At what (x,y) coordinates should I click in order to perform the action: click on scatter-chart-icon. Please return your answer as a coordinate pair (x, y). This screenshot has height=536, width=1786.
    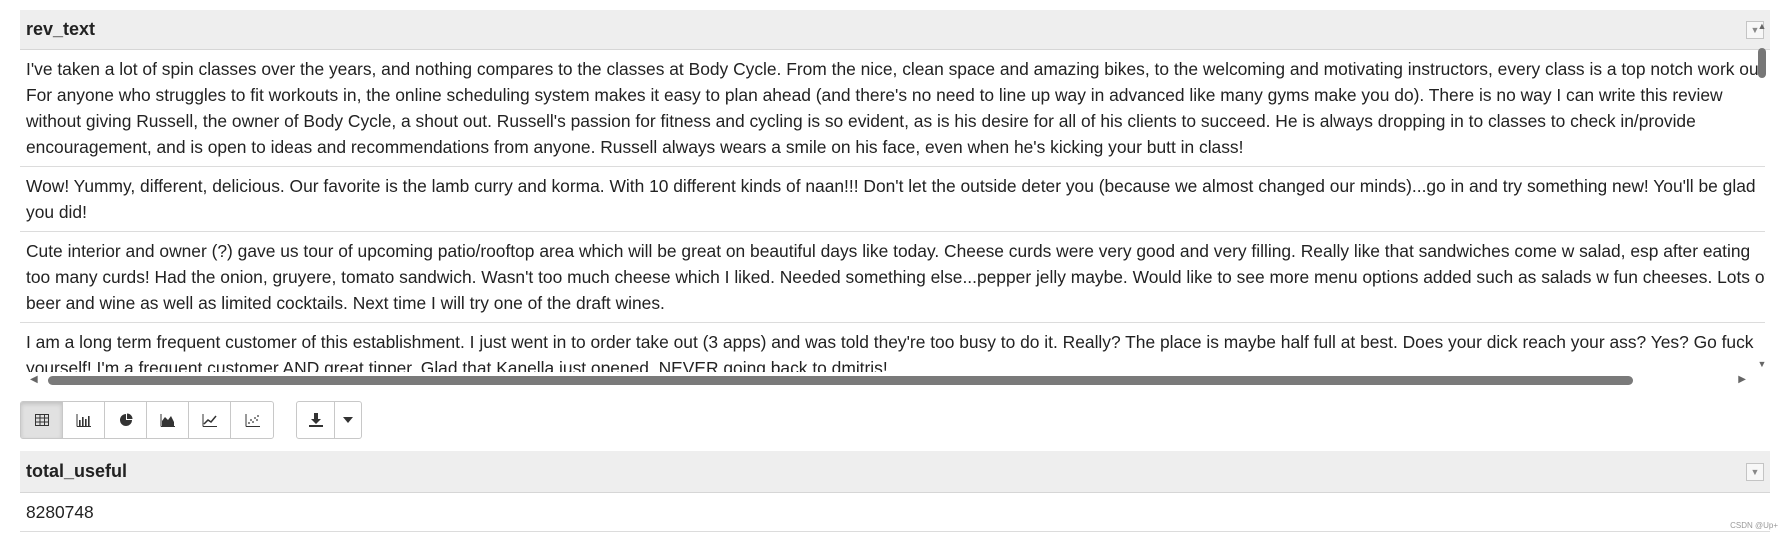
    Looking at the image, I should click on (252, 420).